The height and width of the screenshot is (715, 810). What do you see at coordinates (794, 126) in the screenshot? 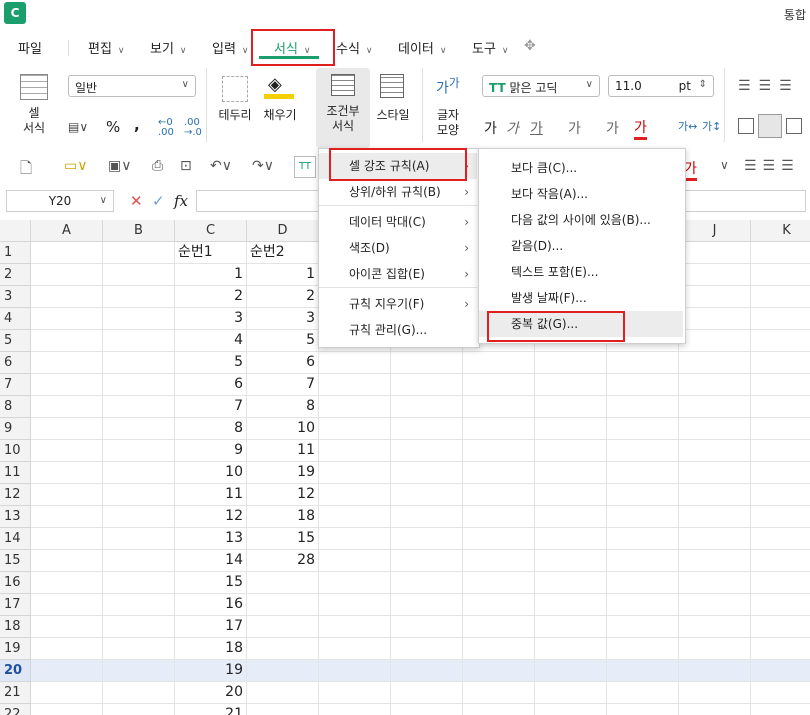
I see `valign-bottom-icon` at bounding box center [794, 126].